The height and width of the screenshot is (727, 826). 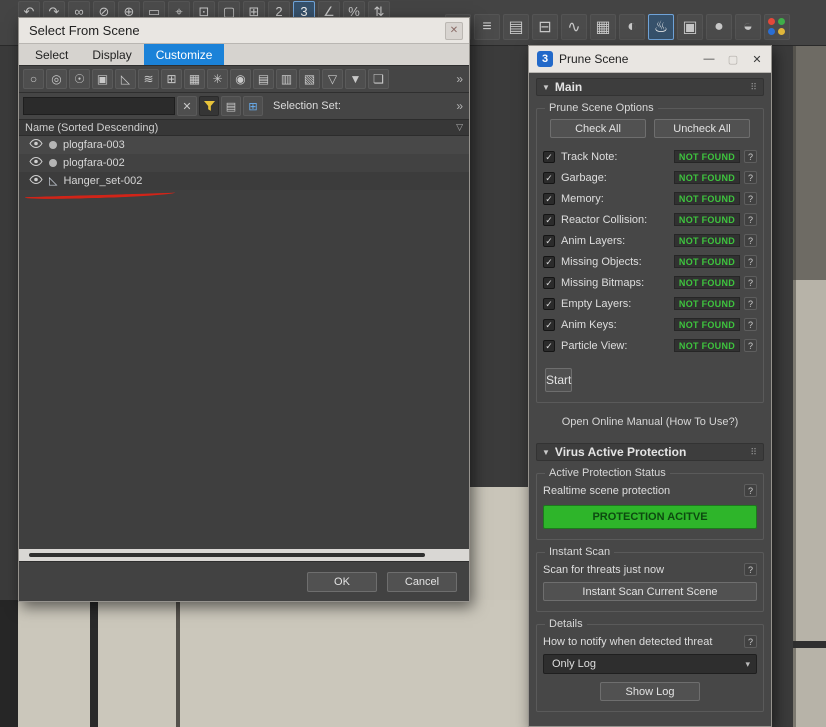 I want to click on display-helpers-icon: ◺, so click(x=125, y=79).